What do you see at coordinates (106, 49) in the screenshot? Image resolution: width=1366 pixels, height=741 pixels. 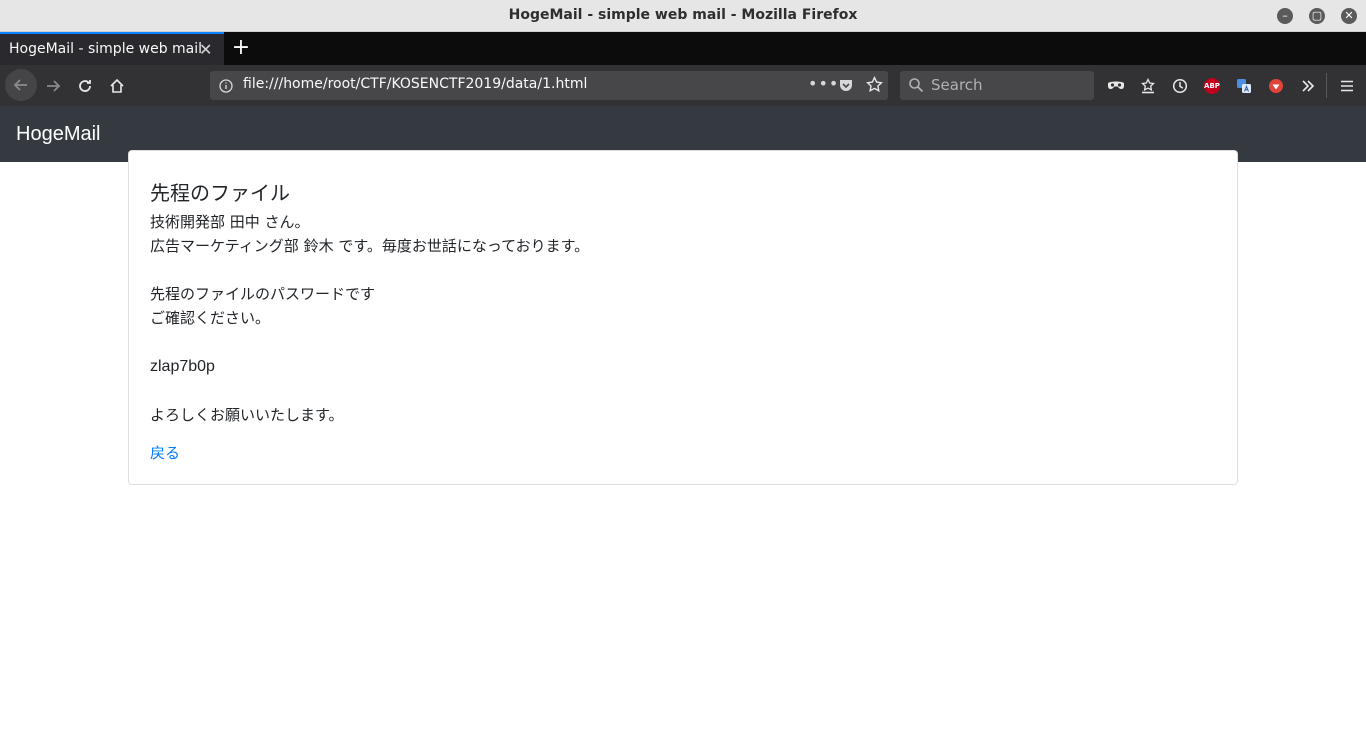 I see `tab-label: HogeMail - simple web mail` at bounding box center [106, 49].